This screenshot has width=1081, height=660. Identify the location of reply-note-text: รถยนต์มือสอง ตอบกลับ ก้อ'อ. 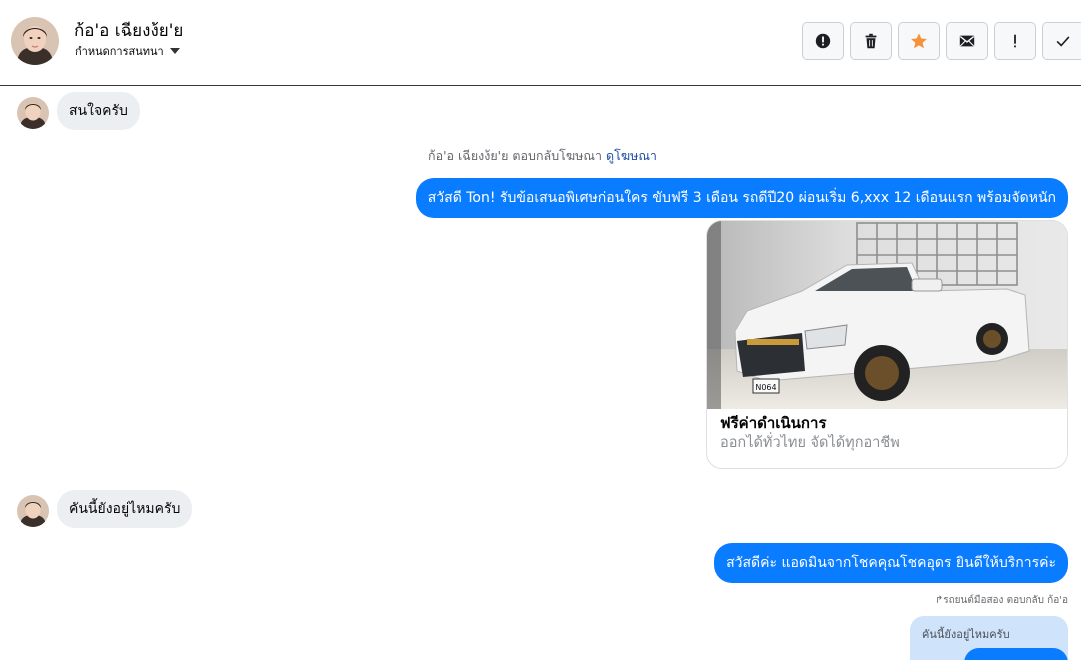
(1005, 600).